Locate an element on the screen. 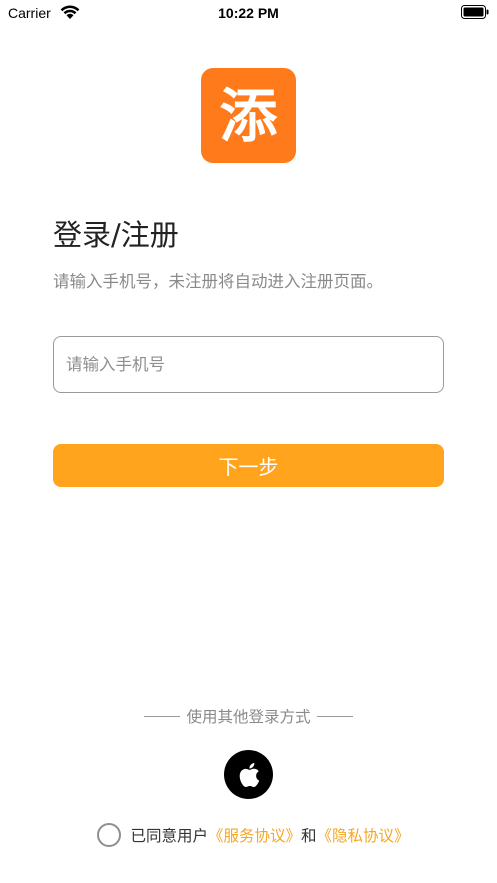 Image resolution: width=497 pixels, height=883 pixels. app-logo: 添 is located at coordinates (248, 115).